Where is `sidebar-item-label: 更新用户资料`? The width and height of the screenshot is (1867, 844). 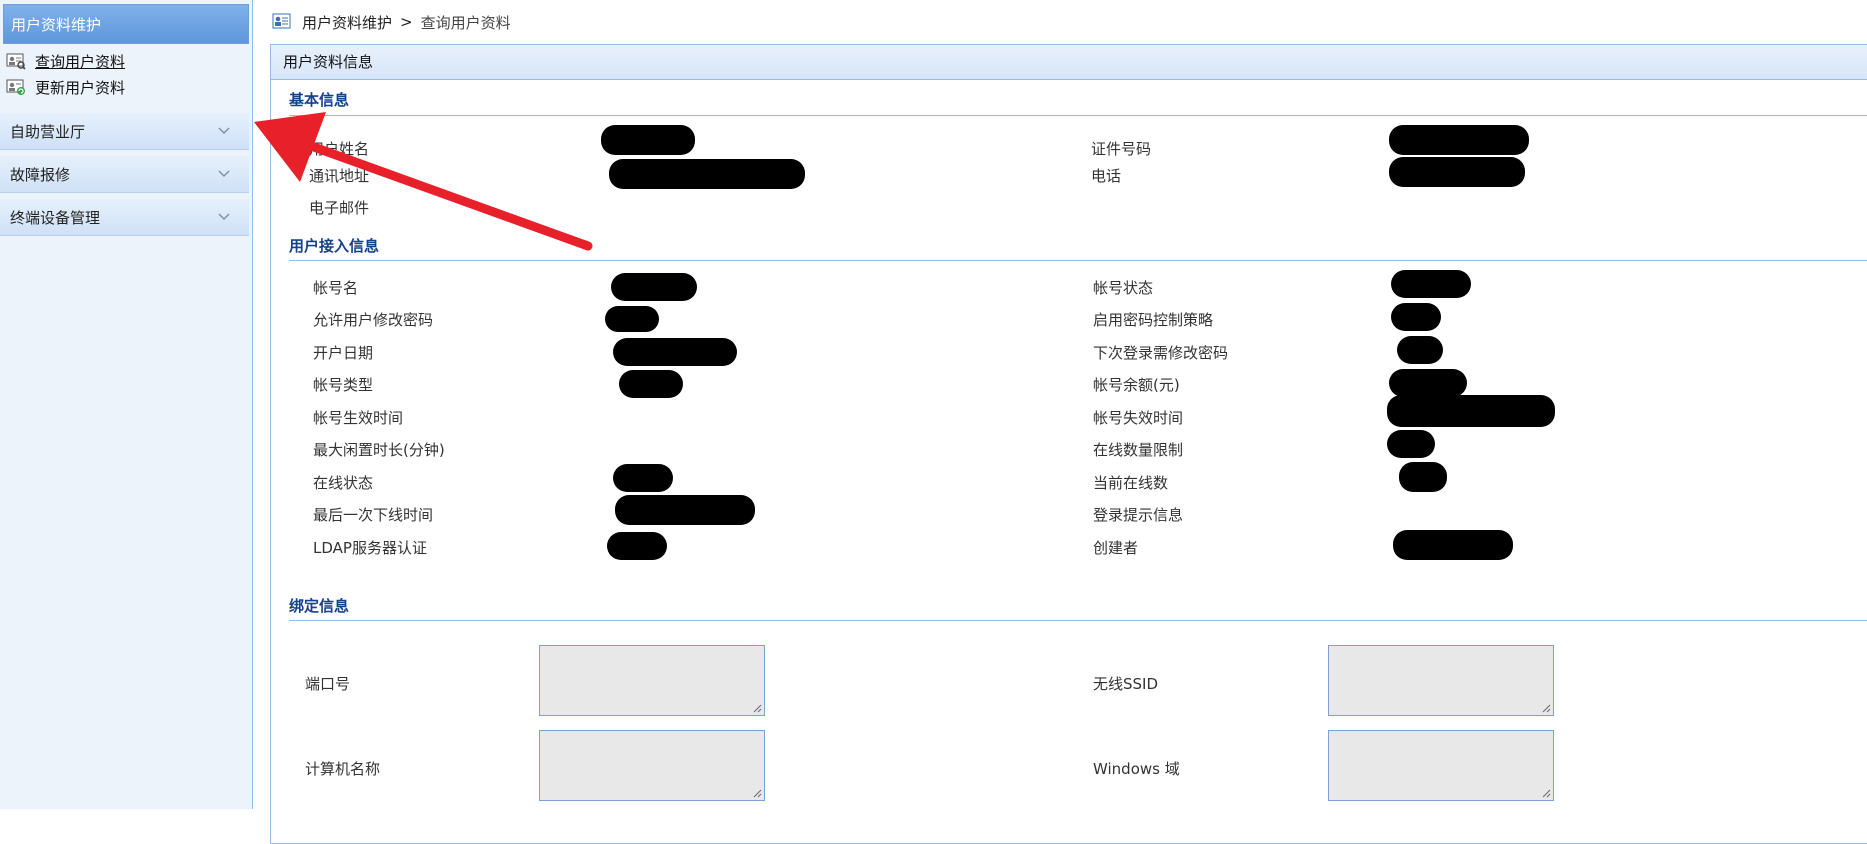
sidebar-item-label: 更新用户资料 is located at coordinates (80, 87).